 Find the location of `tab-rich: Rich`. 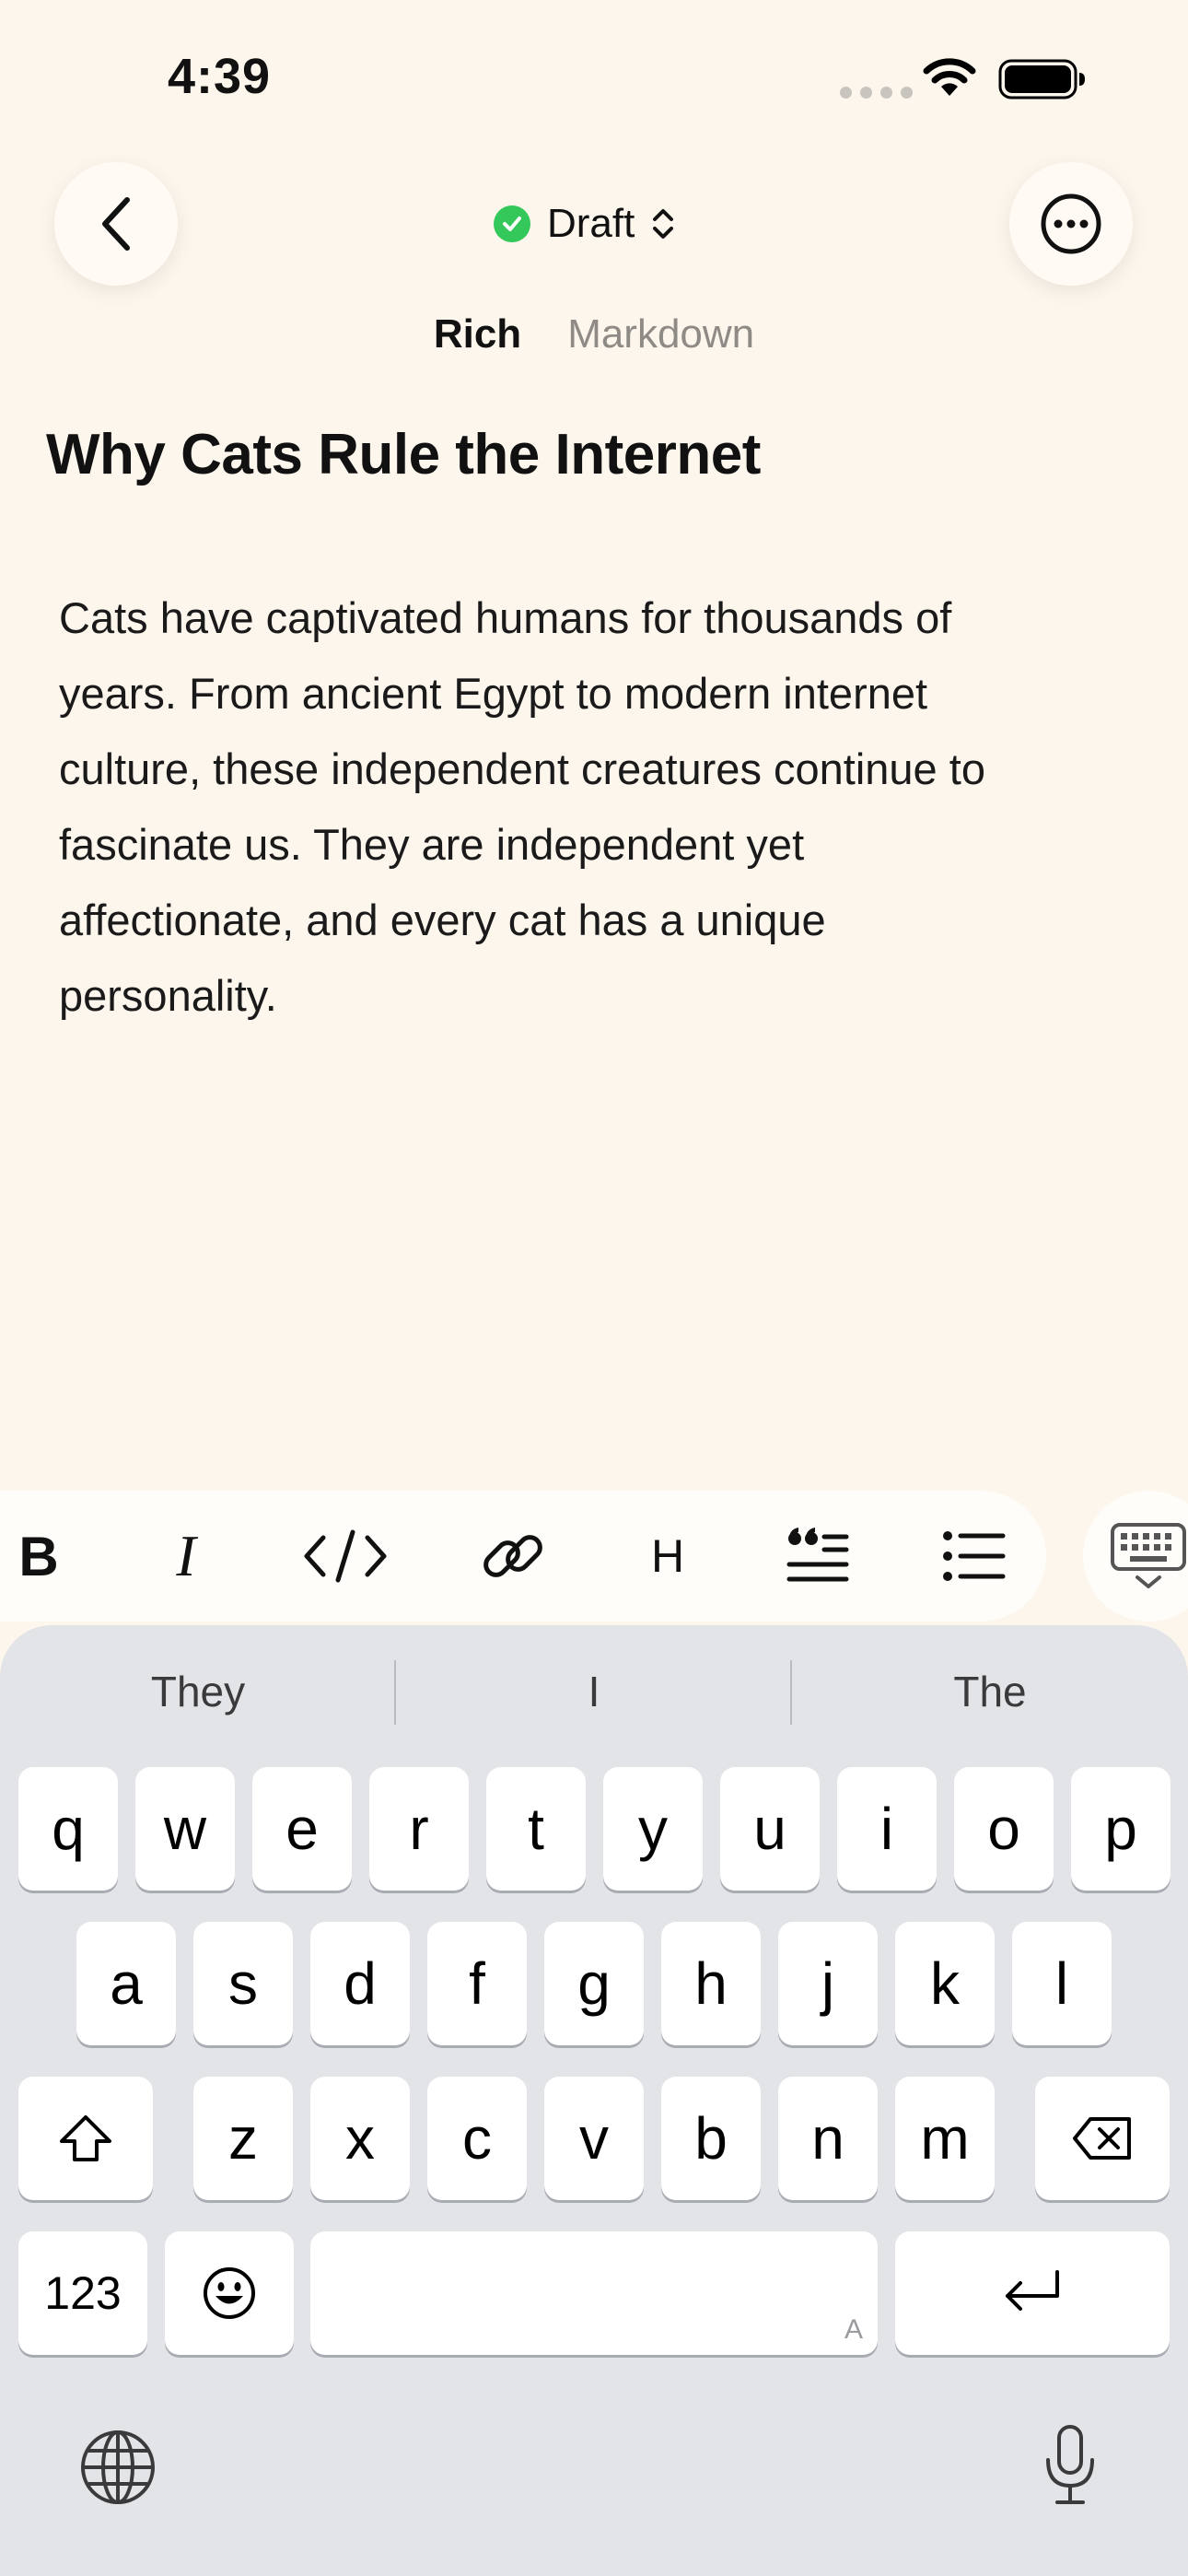

tab-rich: Rich is located at coordinates (477, 334).